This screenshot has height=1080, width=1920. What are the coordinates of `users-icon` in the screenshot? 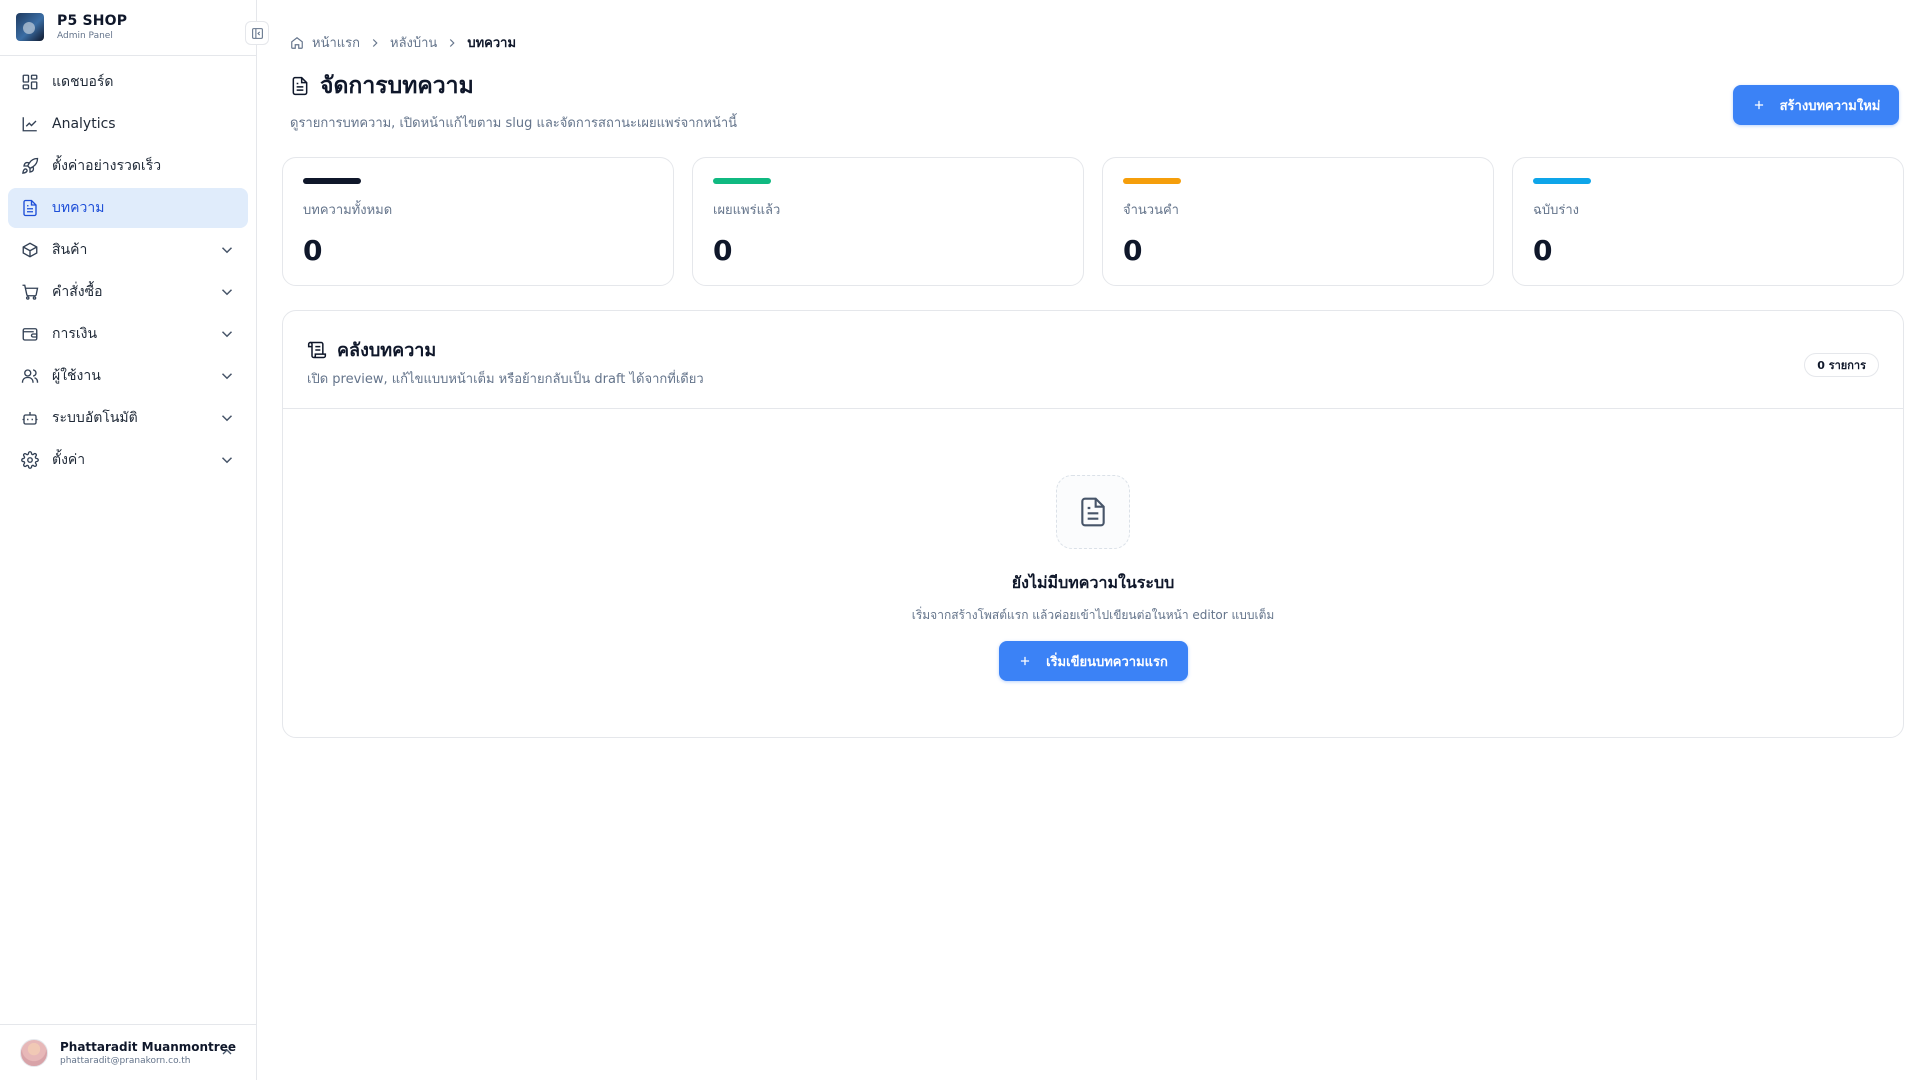 It's located at (30, 376).